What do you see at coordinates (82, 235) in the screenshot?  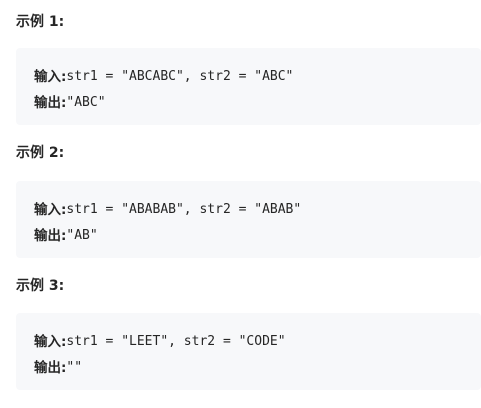 I see `example-2-output-value: "AB"` at bounding box center [82, 235].